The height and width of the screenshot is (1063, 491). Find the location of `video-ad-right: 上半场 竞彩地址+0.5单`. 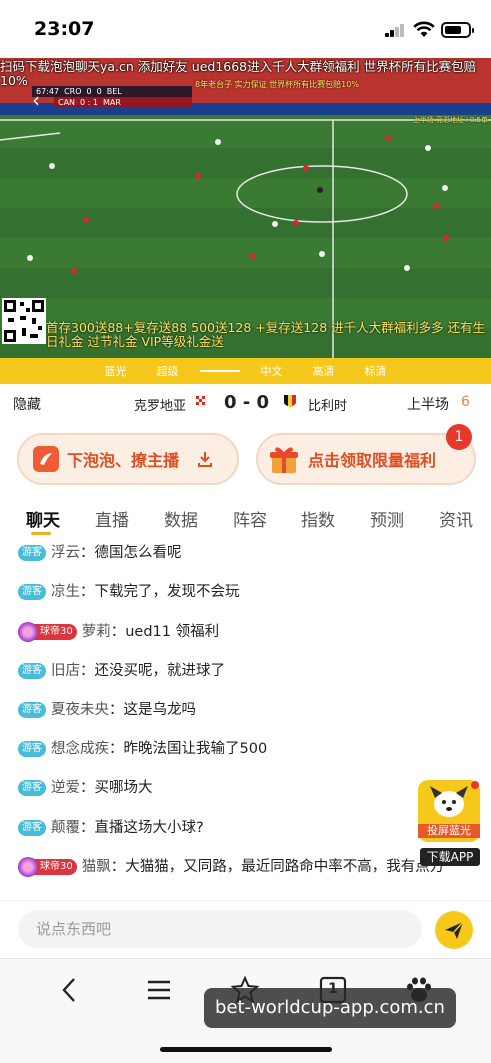

video-ad-right: 上半场 竞彩地址+0.5单 is located at coordinates (450, 120).